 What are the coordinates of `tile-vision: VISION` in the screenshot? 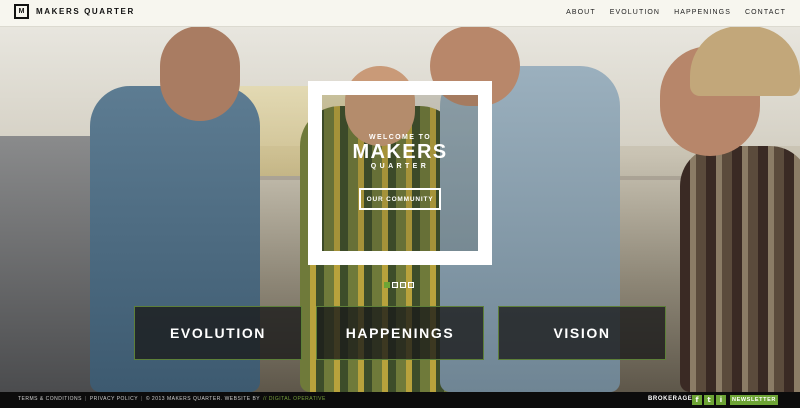 It's located at (582, 333).